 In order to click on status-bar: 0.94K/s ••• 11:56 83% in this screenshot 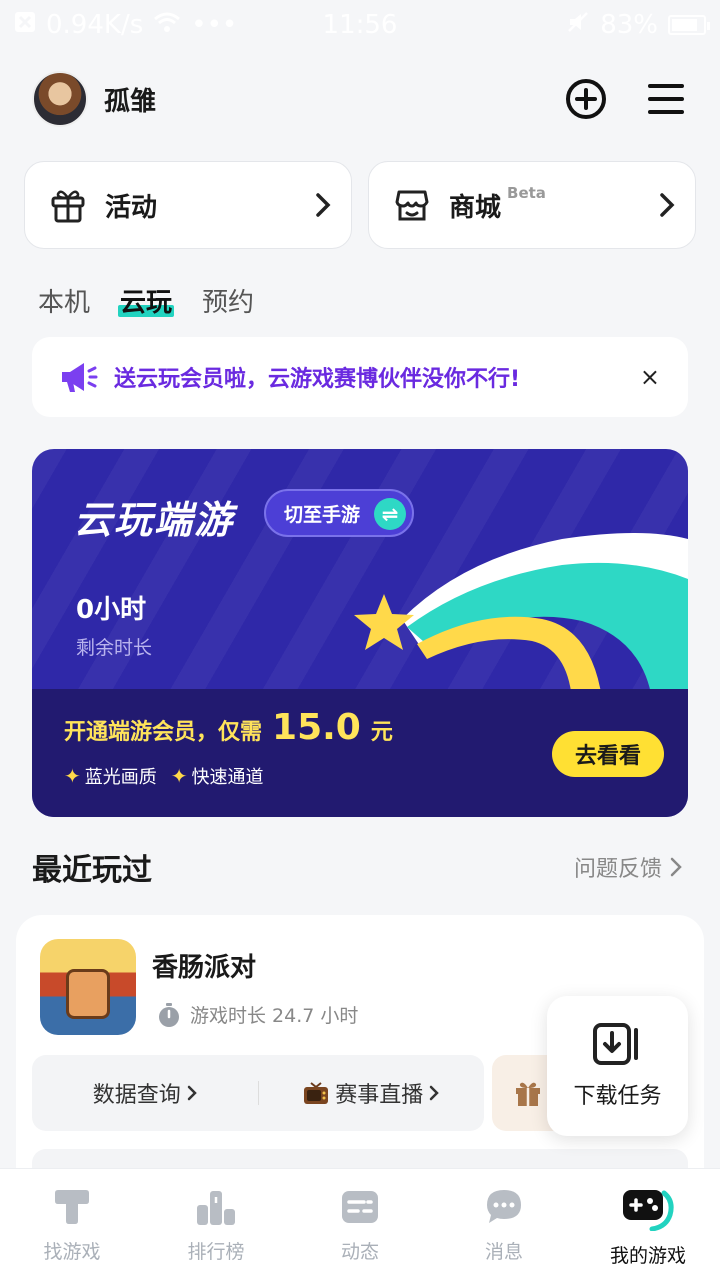, I will do `click(360, 25)`.